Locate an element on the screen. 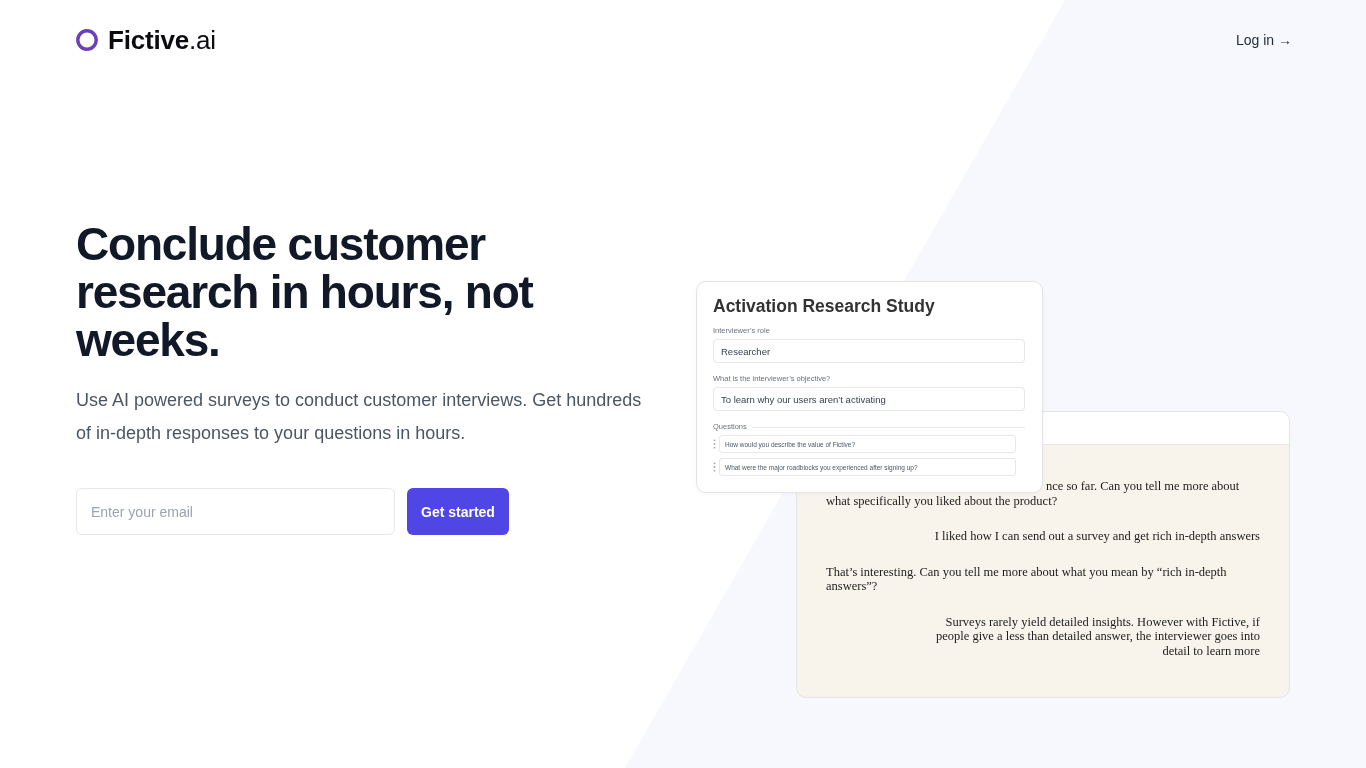  login-link: Log in → is located at coordinates (1263, 40).